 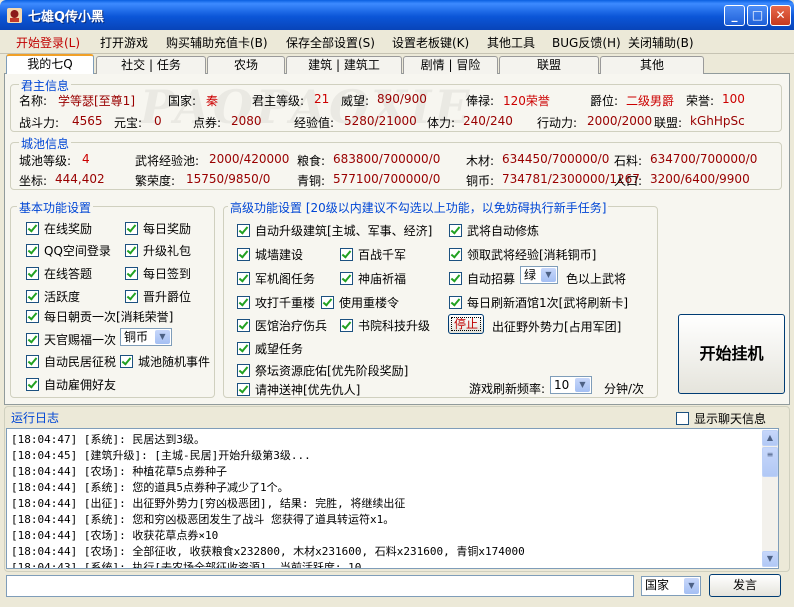 I want to click on chk-city-event: 城池随机事件, so click(x=165, y=361).